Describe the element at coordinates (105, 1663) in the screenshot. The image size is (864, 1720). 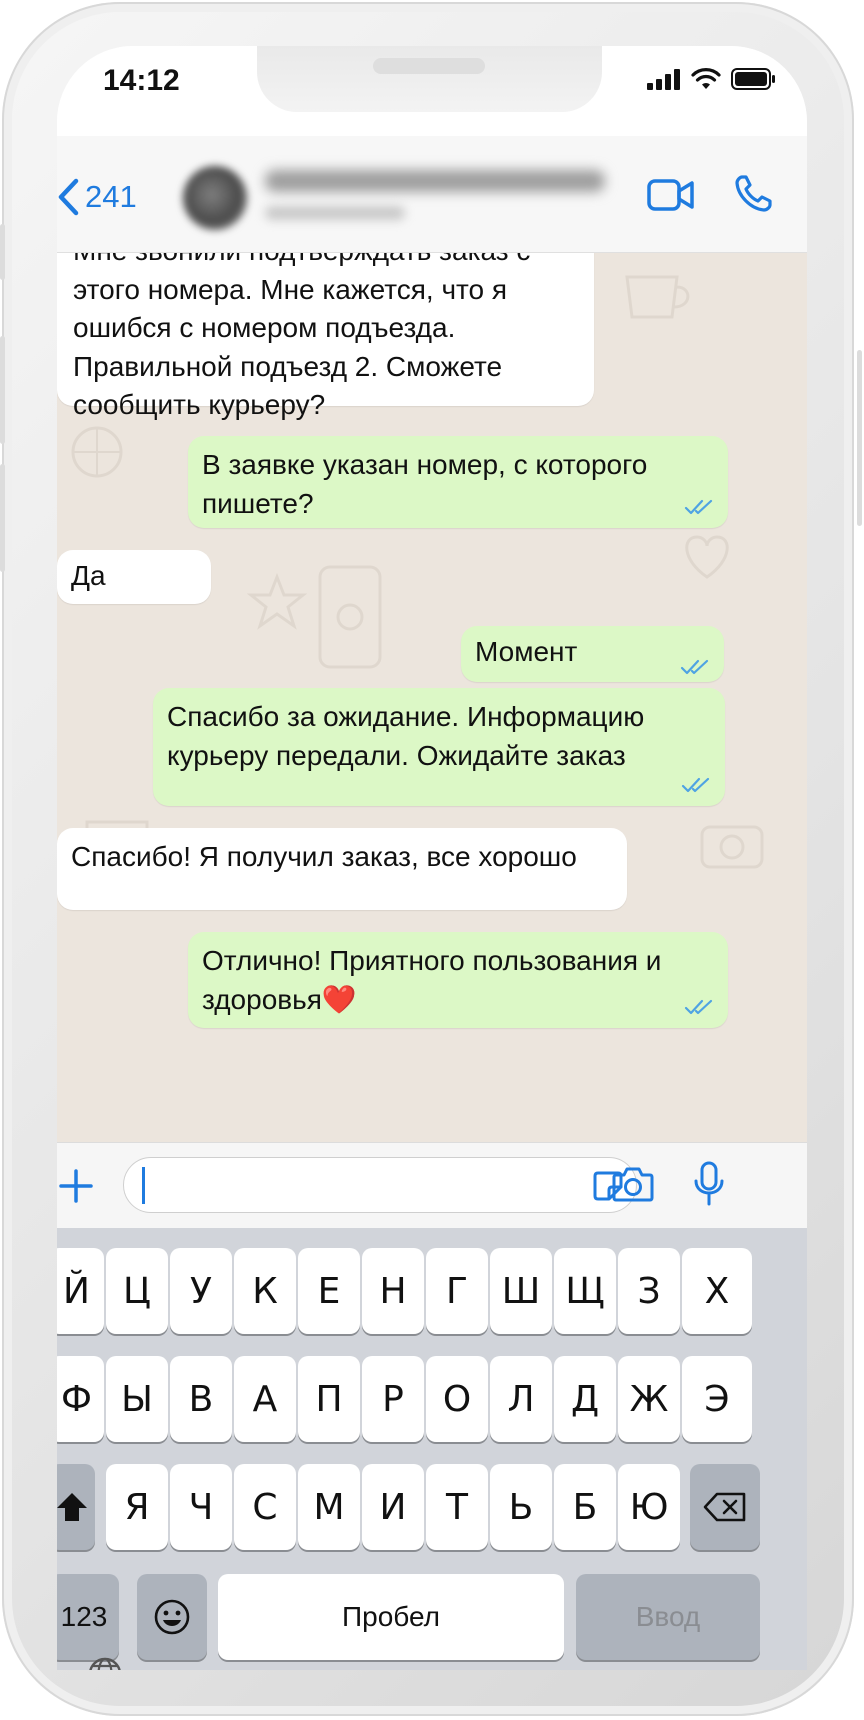
I see `globe-icon` at that location.